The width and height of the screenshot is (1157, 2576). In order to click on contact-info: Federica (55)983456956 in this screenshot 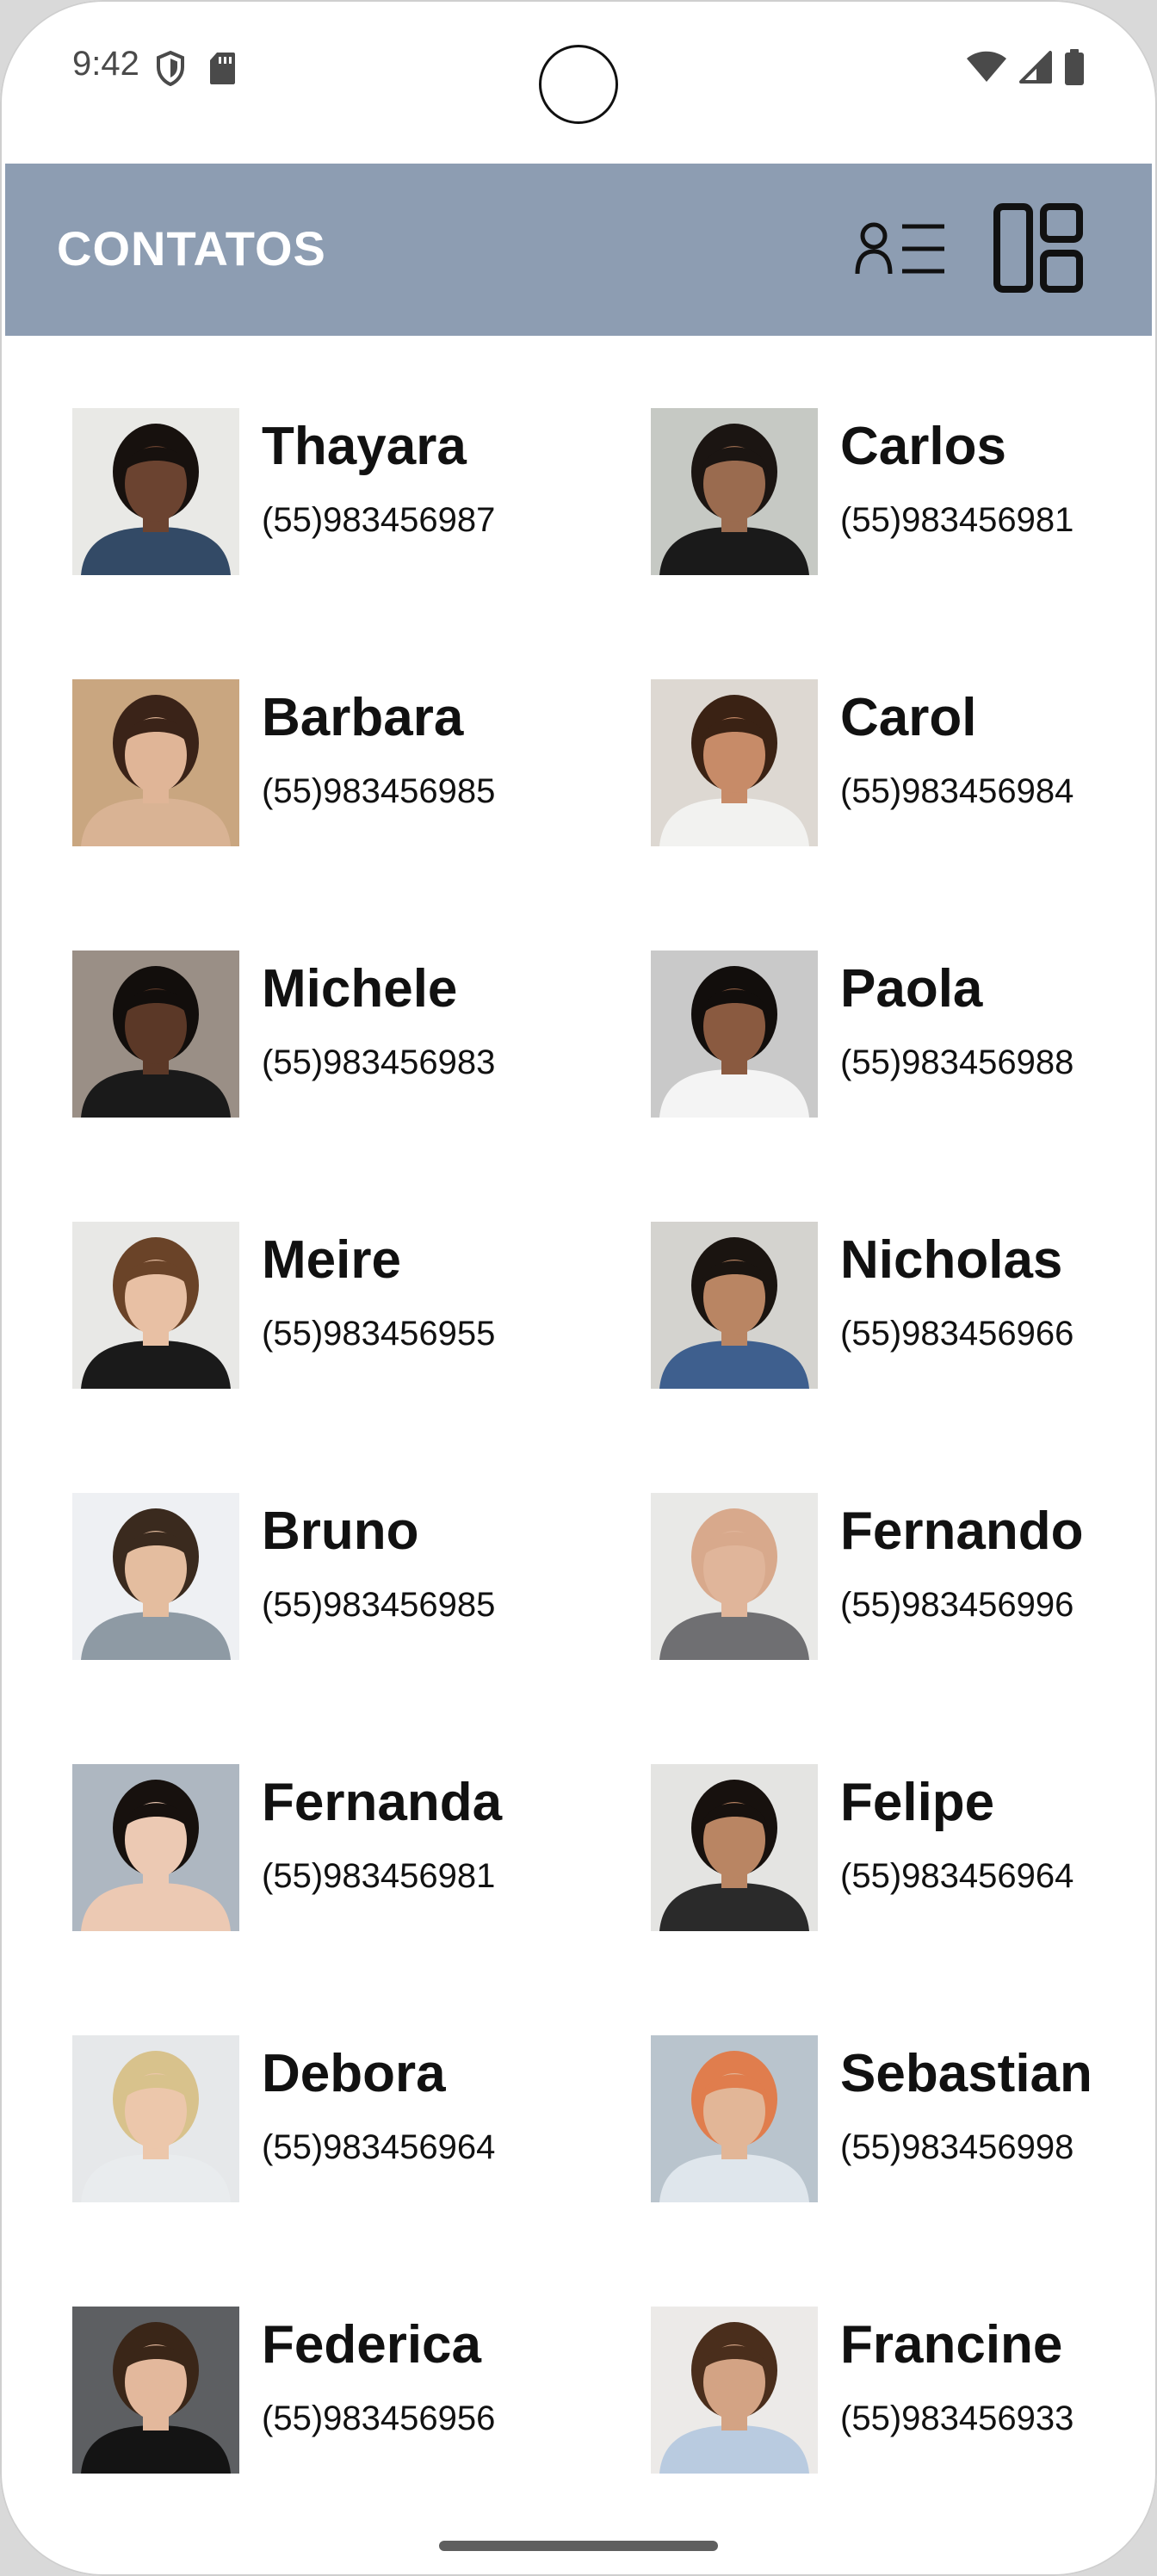, I will do `click(379, 2372)`.